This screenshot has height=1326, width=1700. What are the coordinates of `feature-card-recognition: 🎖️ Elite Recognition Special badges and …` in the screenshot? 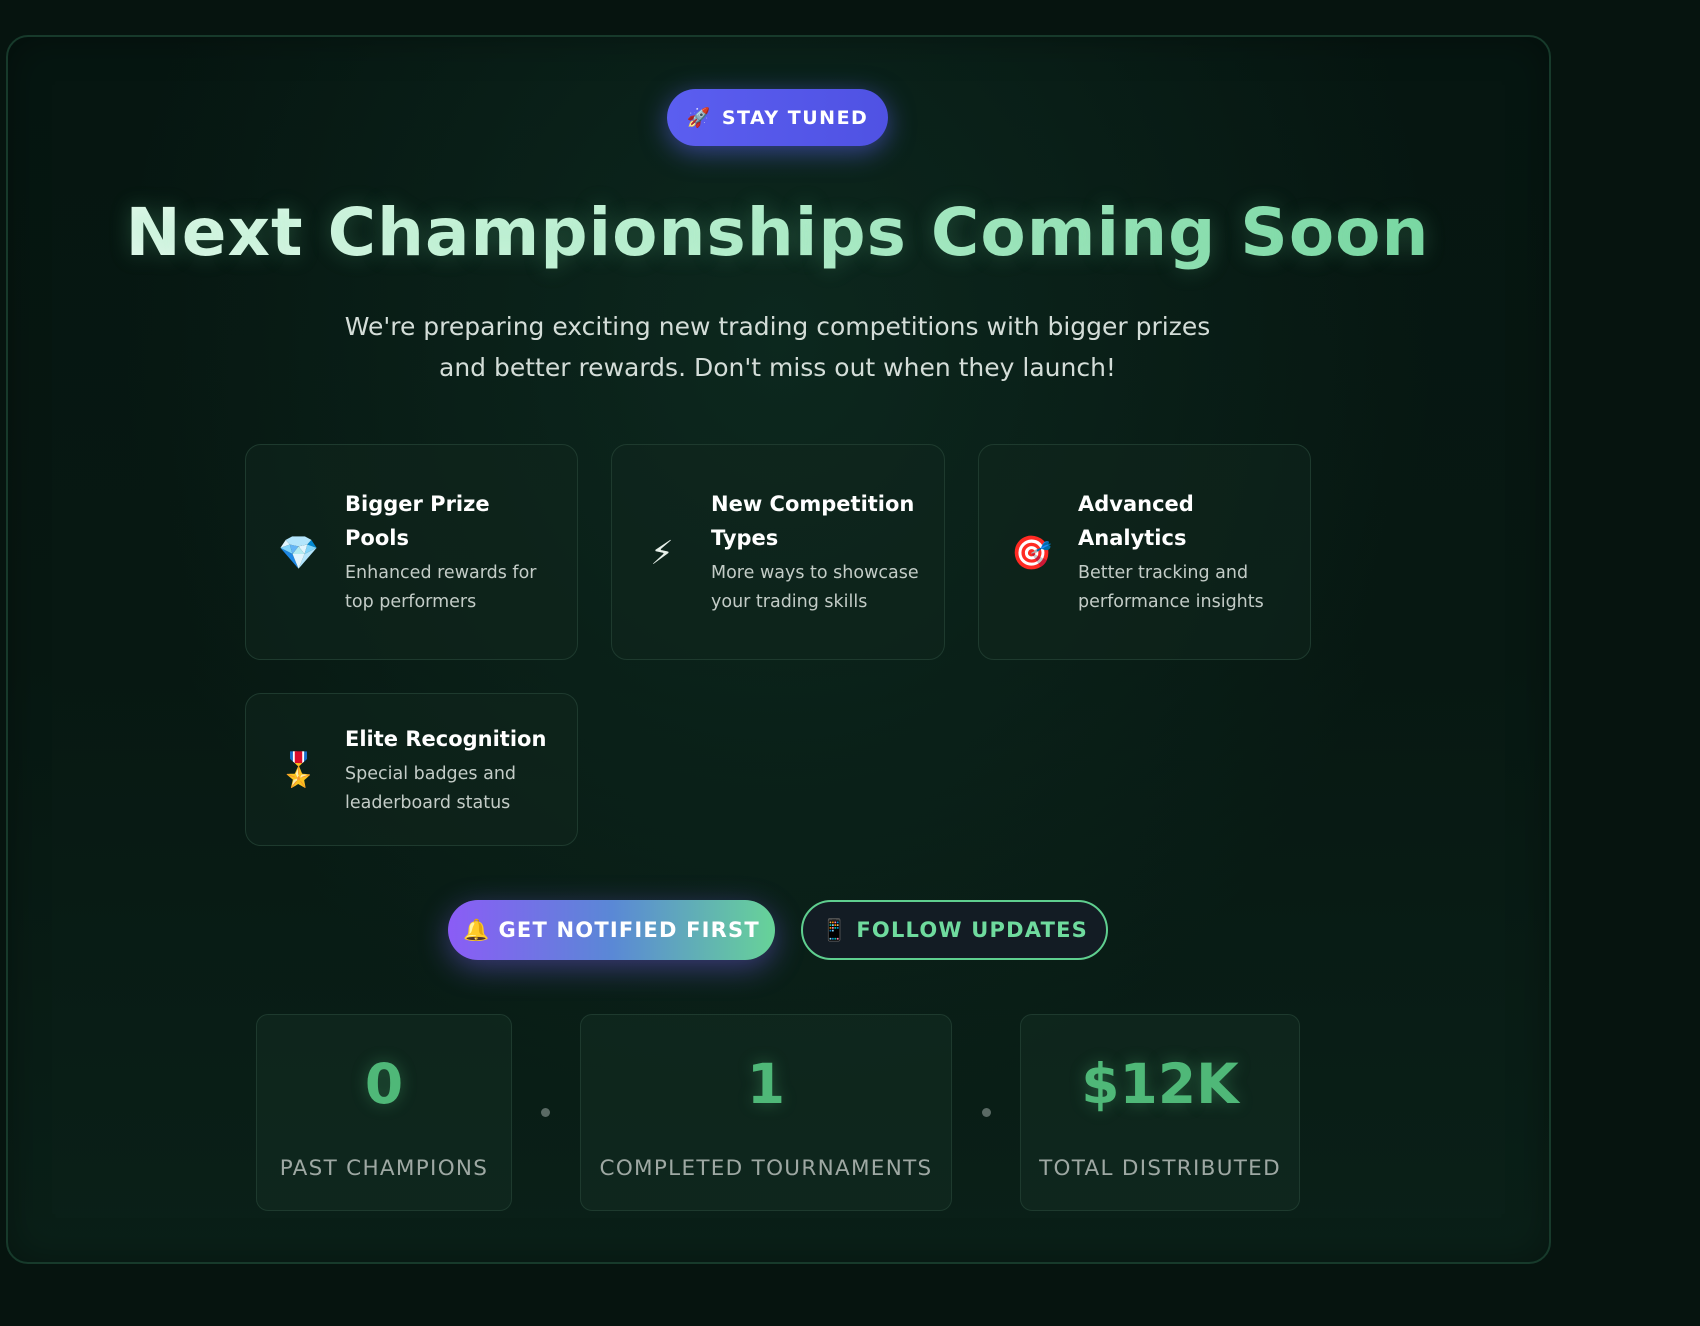 It's located at (411, 769).